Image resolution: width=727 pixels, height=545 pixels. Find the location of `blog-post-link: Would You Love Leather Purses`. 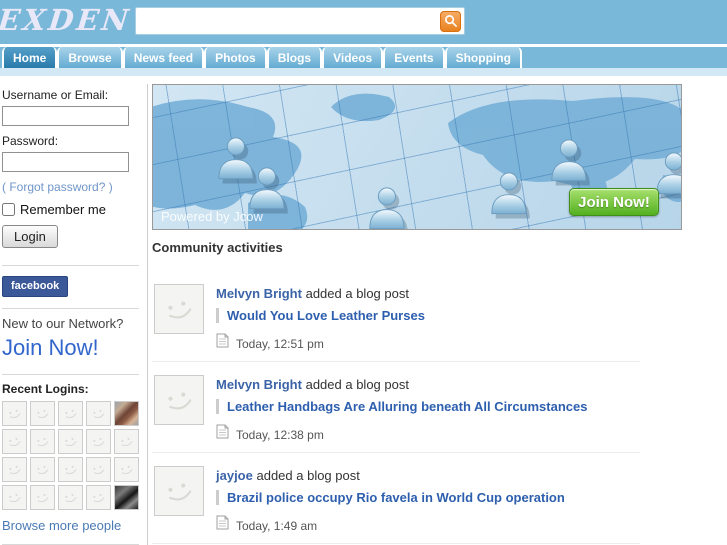

blog-post-link: Would You Love Leather Purses is located at coordinates (320, 315).